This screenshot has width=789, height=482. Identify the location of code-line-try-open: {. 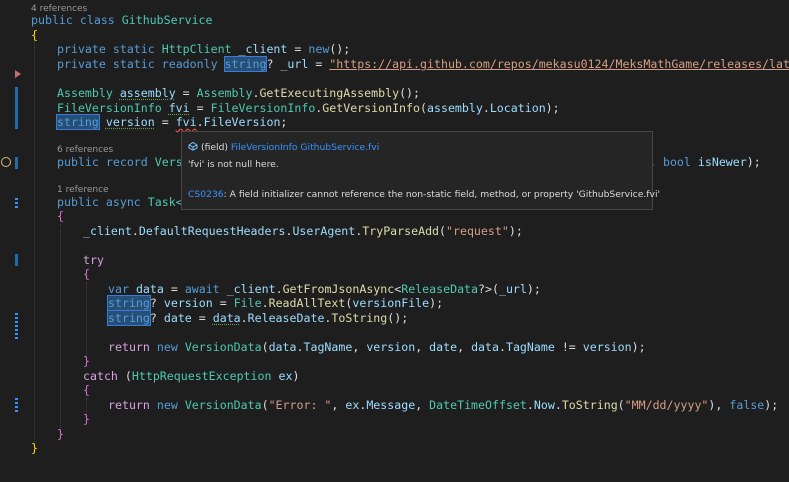
(86, 274).